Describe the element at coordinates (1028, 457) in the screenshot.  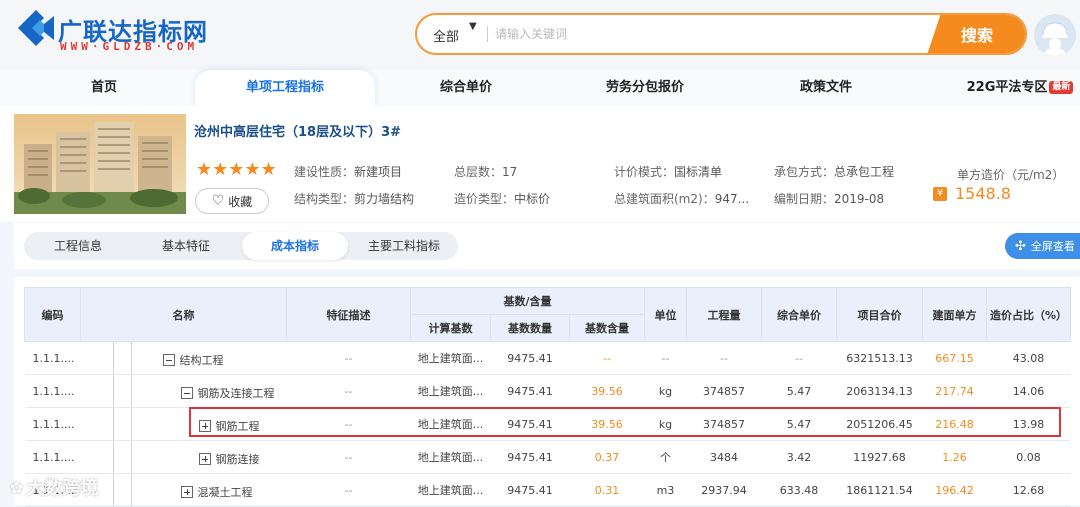
I see `cell-ratio: 0.08` at that location.